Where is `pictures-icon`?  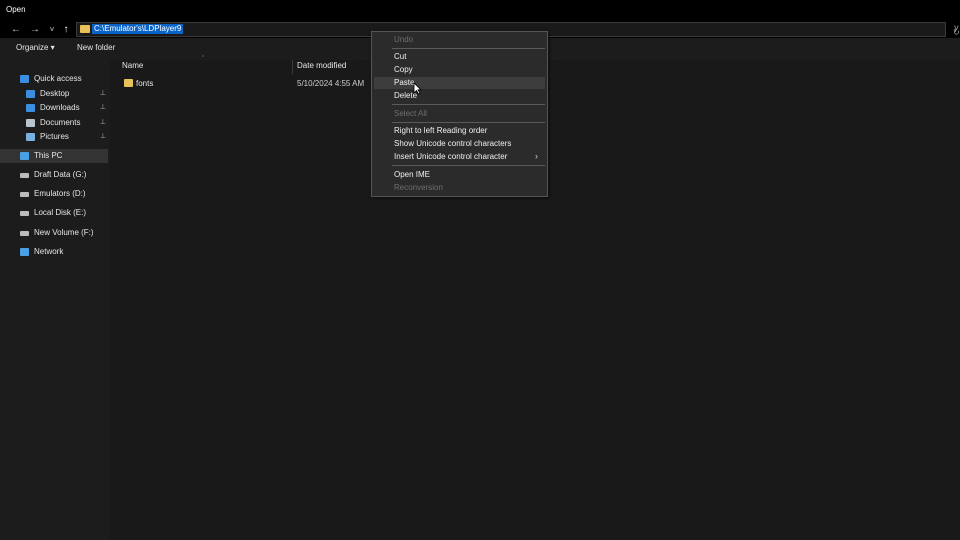 pictures-icon is located at coordinates (30, 137).